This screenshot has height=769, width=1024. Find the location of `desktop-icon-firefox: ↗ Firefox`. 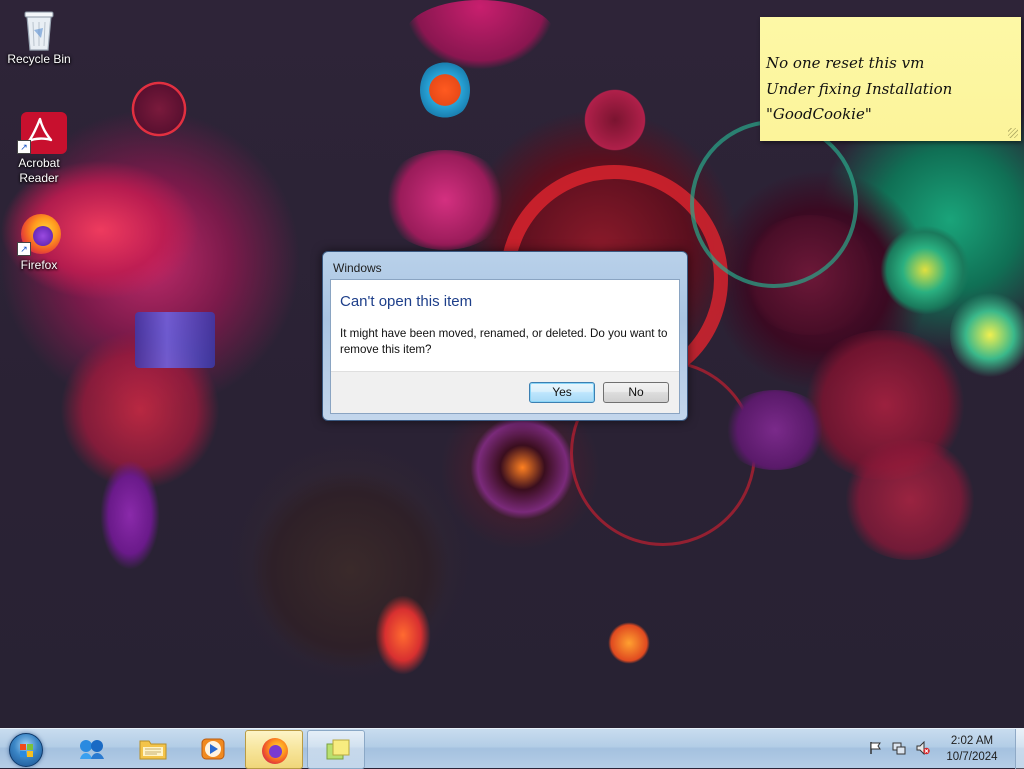

desktop-icon-firefox: ↗ Firefox is located at coordinates (39, 243).